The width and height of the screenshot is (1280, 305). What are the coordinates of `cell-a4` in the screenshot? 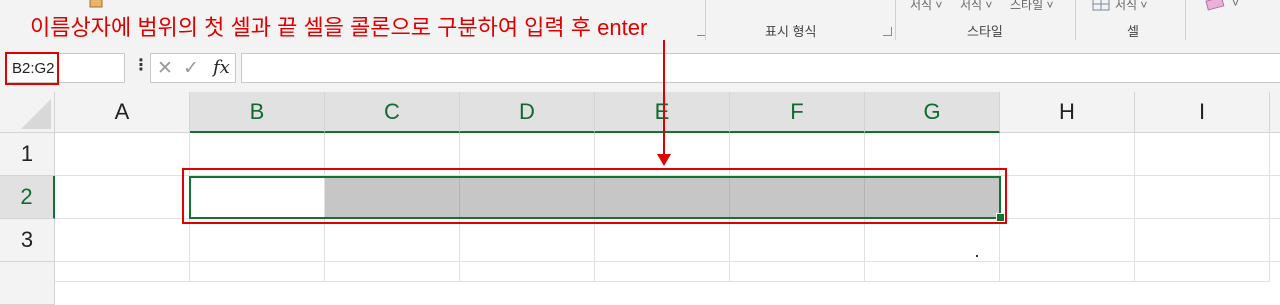 It's located at (122, 272).